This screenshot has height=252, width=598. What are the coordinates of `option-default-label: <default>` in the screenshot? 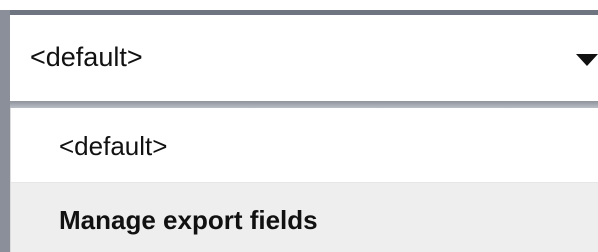 It's located at (113, 146).